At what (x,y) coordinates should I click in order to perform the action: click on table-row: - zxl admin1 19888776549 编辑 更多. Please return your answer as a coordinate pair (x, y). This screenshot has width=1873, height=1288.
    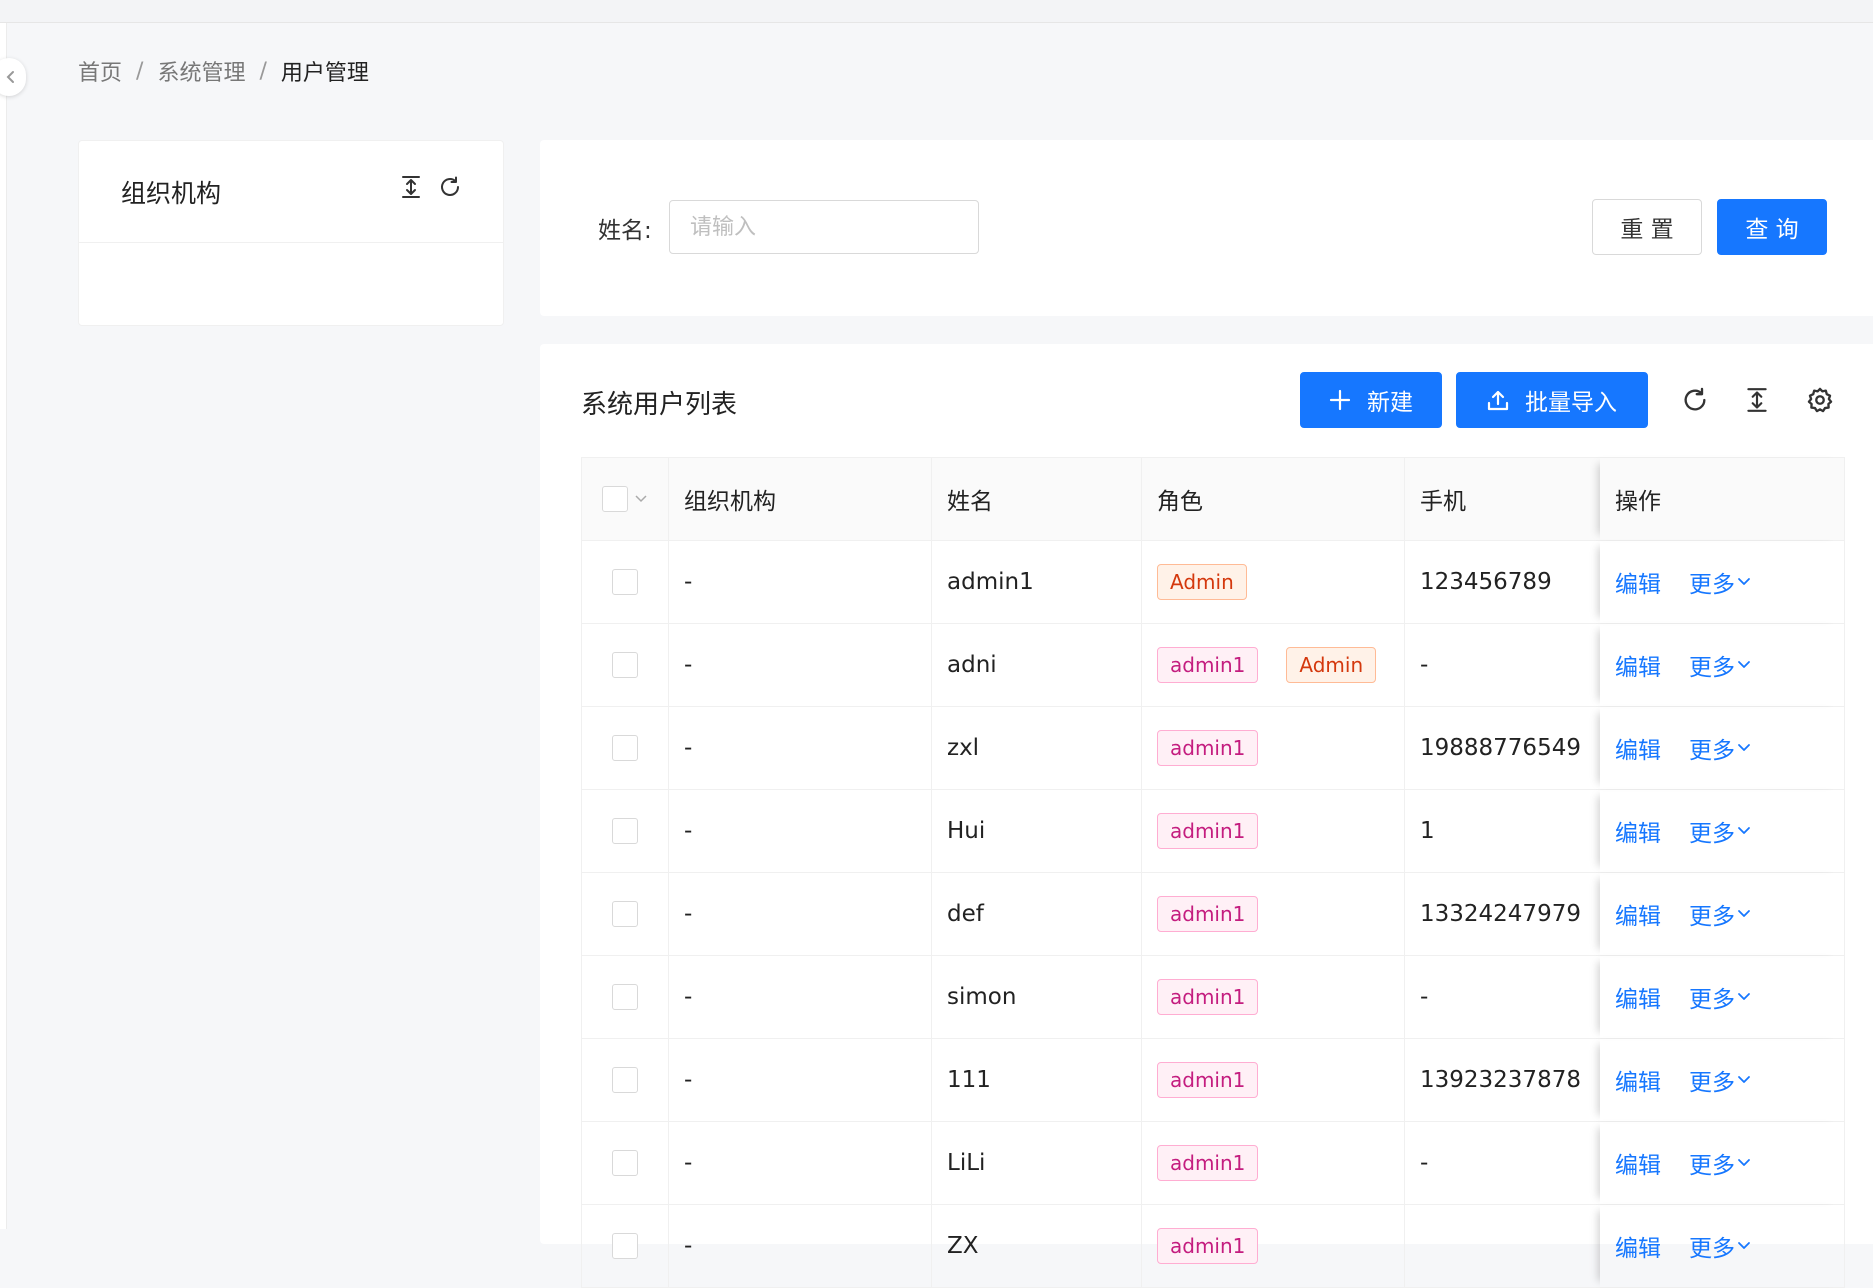
    Looking at the image, I should click on (1213, 748).